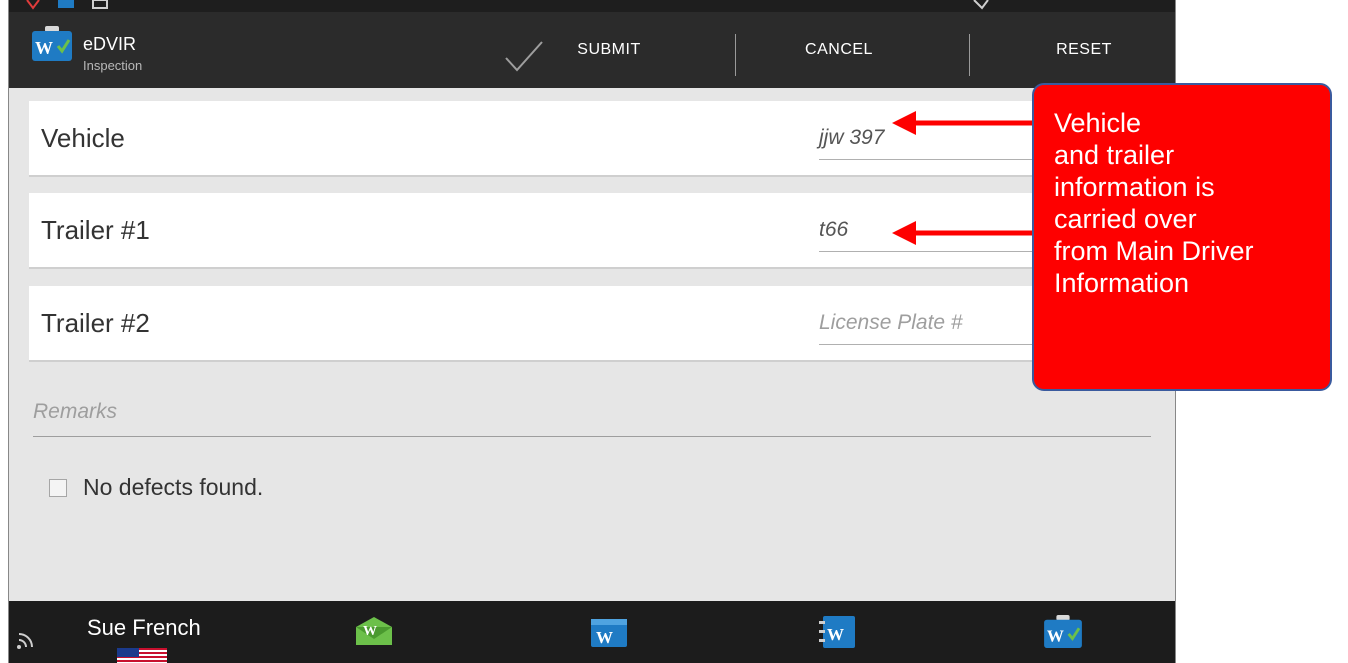  What do you see at coordinates (95, 230) in the screenshot?
I see `trailer-1-label: Trailer #1` at bounding box center [95, 230].